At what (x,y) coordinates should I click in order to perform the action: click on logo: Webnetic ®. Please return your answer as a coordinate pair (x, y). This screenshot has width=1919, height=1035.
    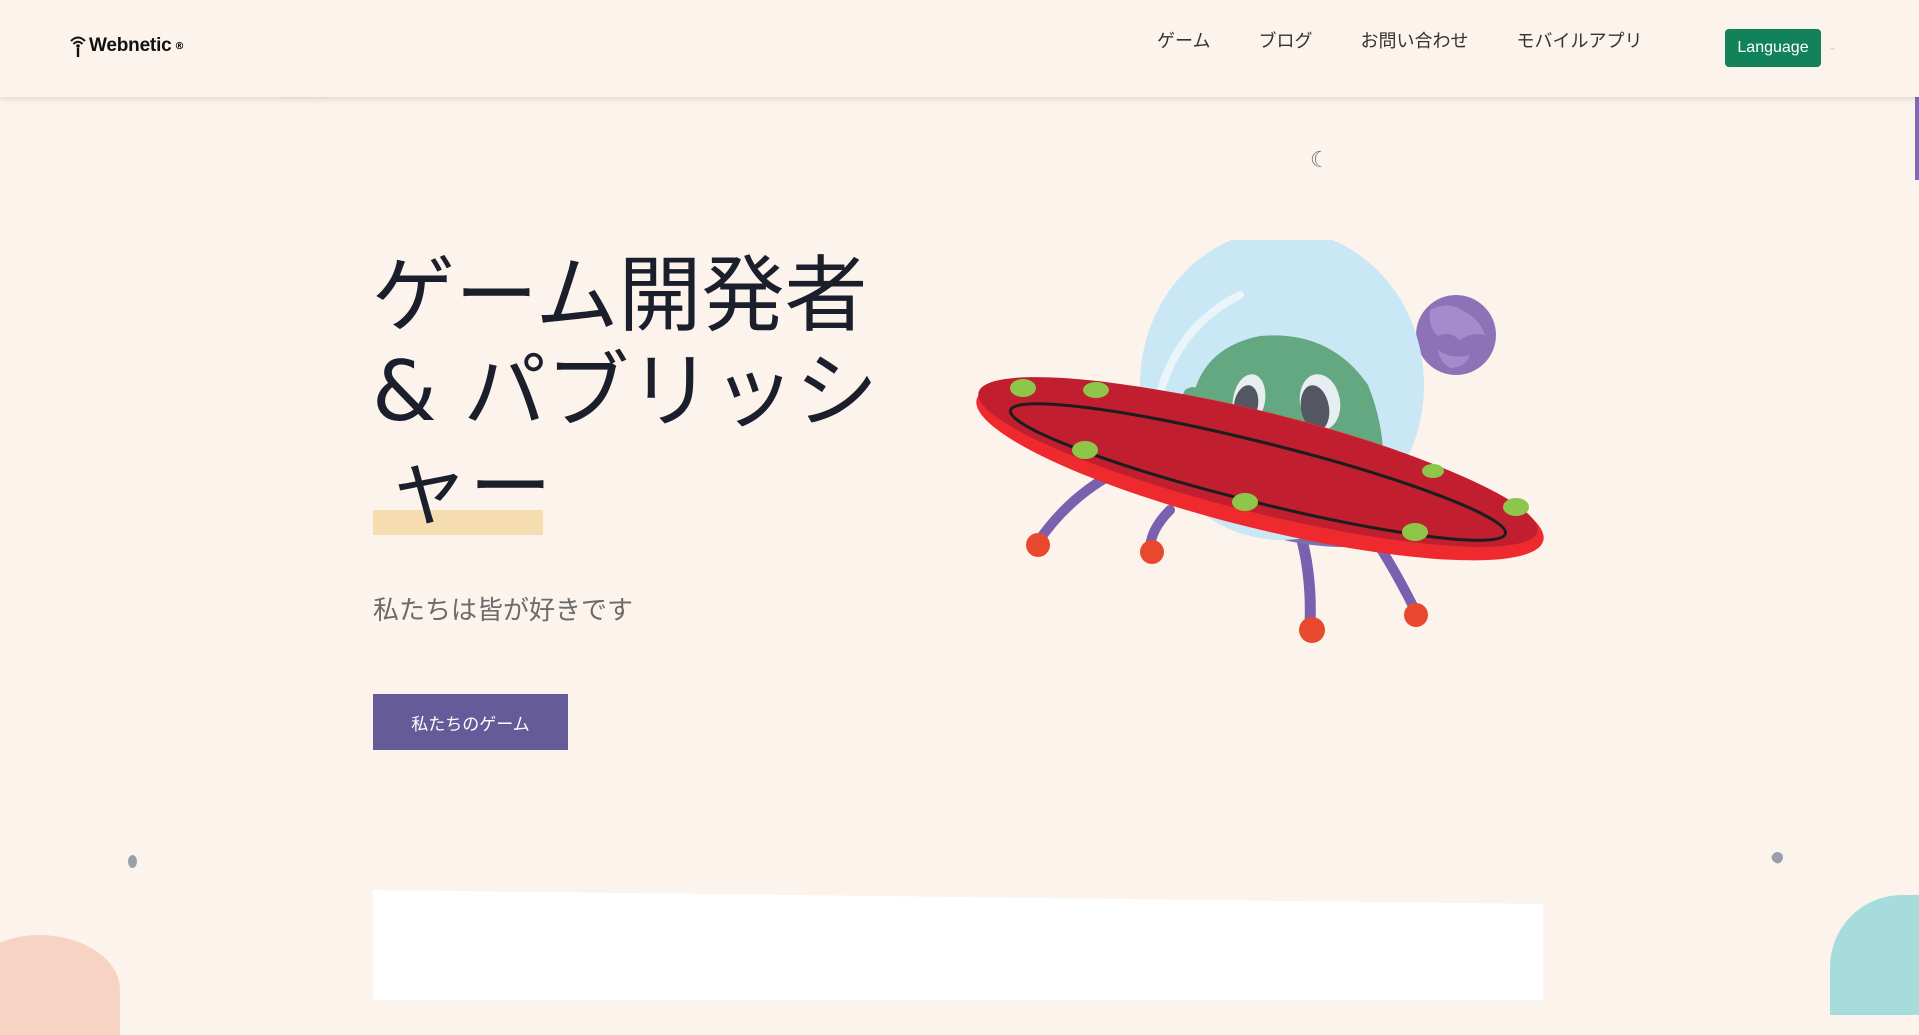
    Looking at the image, I should click on (127, 46).